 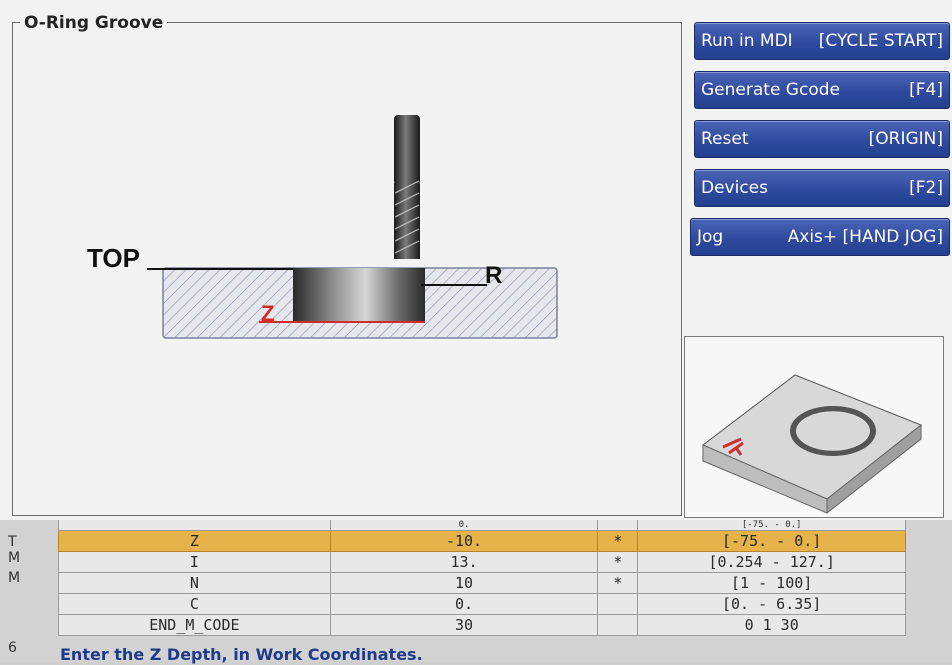 I want to click on jog-label: Jog, so click(x=710, y=237).